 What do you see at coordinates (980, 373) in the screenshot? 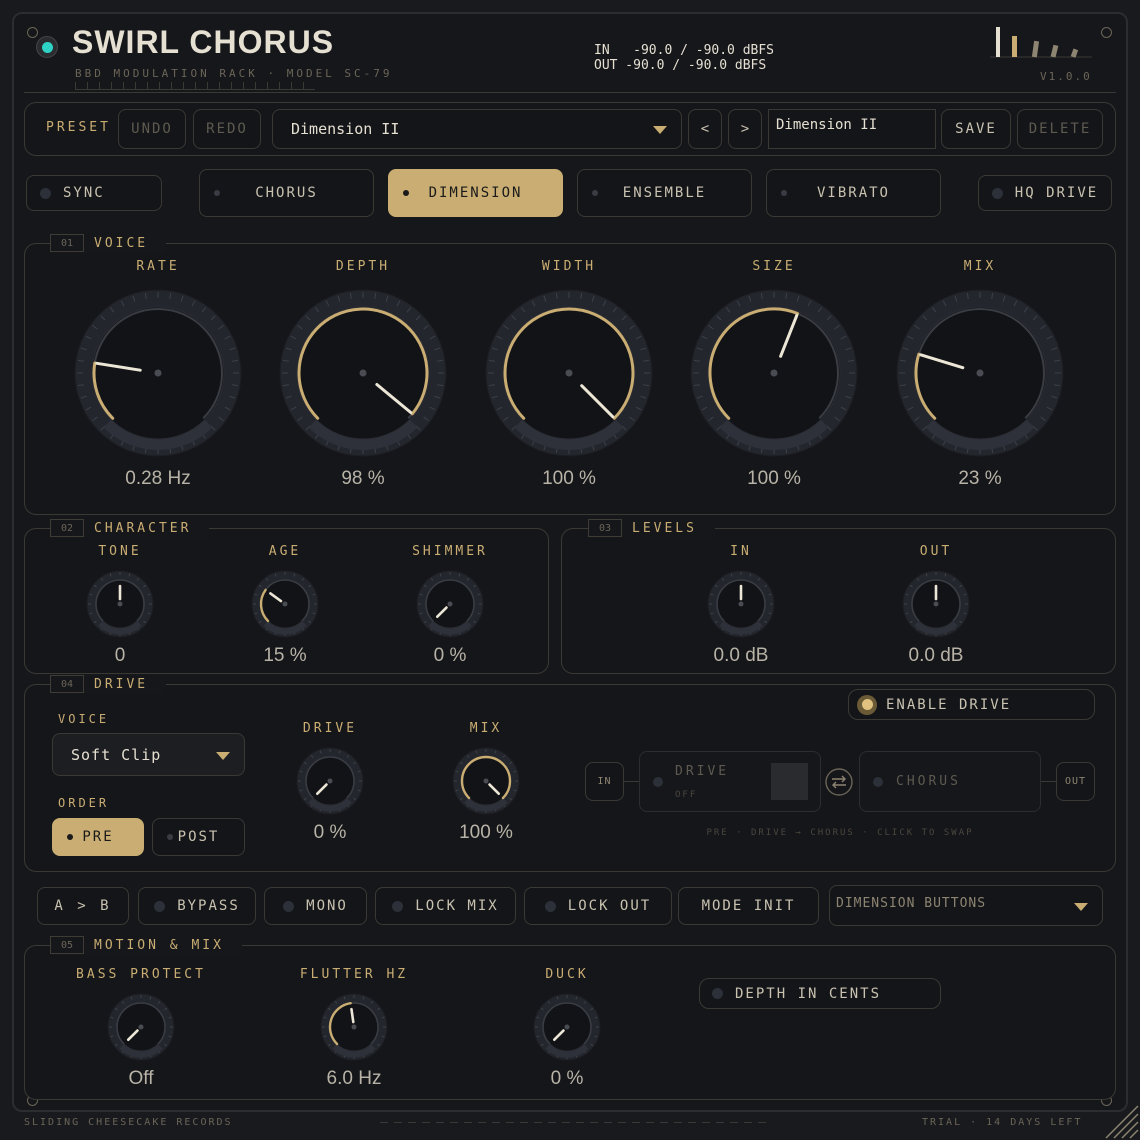
I see `voice-knob-mix` at bounding box center [980, 373].